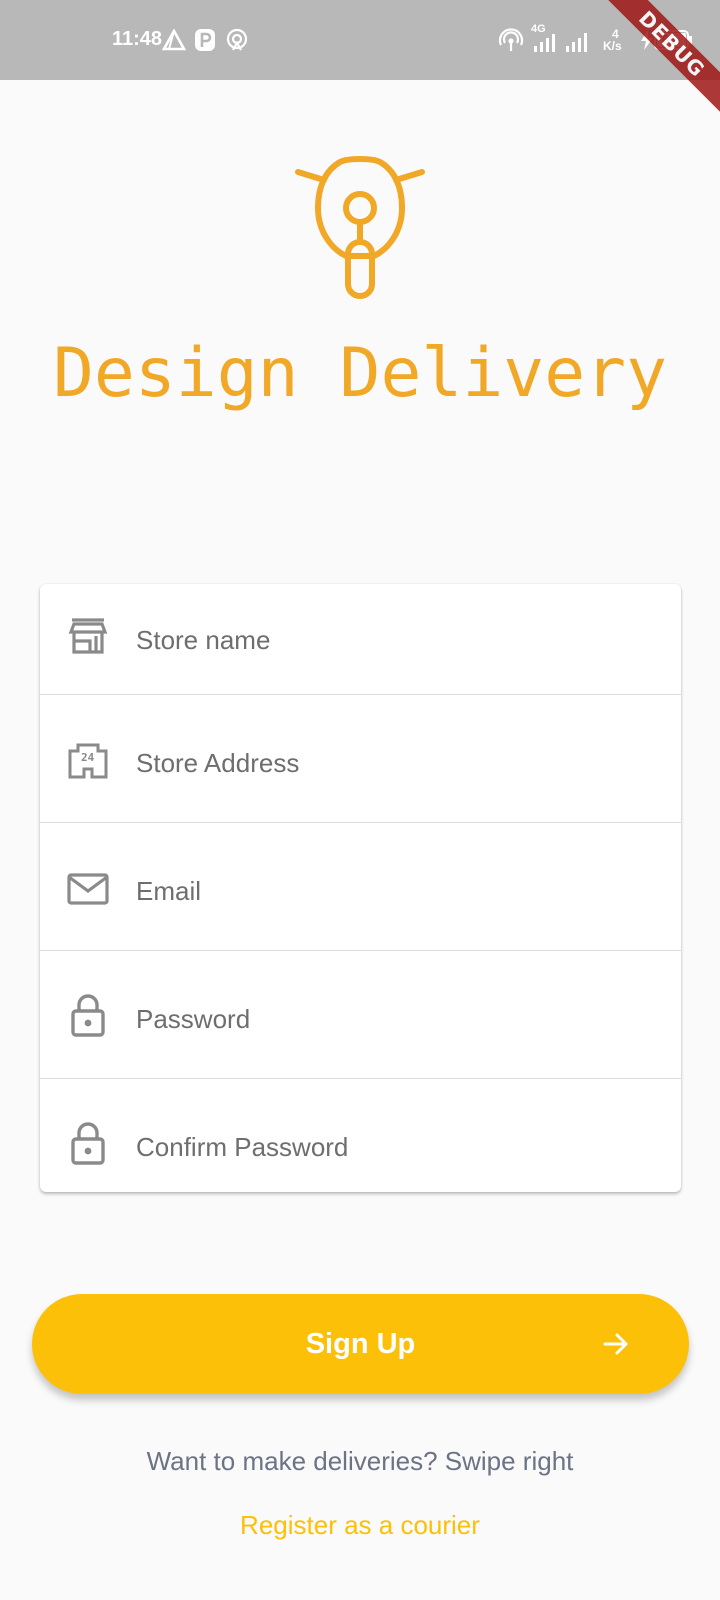  What do you see at coordinates (88, 889) in the screenshot?
I see `mail-icon` at bounding box center [88, 889].